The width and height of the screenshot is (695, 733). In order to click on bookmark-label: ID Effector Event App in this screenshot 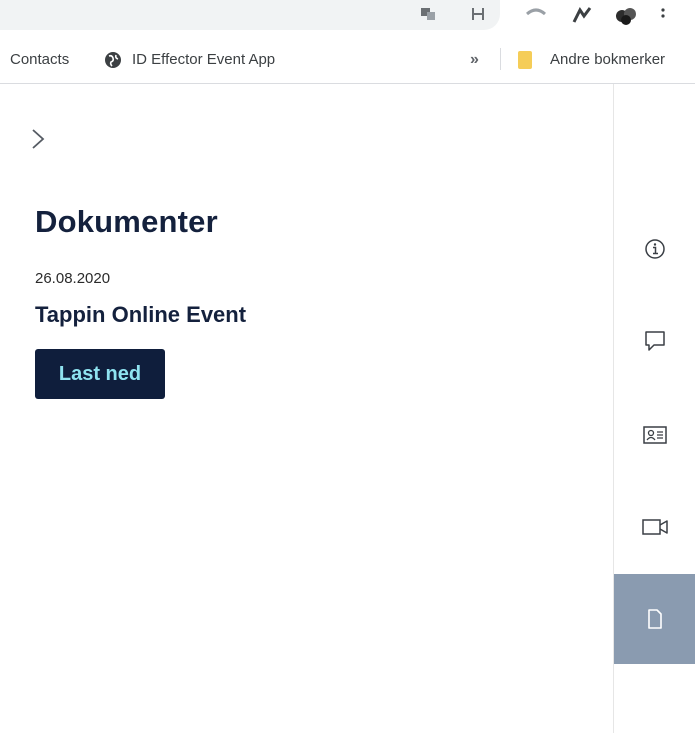, I will do `click(204, 59)`.